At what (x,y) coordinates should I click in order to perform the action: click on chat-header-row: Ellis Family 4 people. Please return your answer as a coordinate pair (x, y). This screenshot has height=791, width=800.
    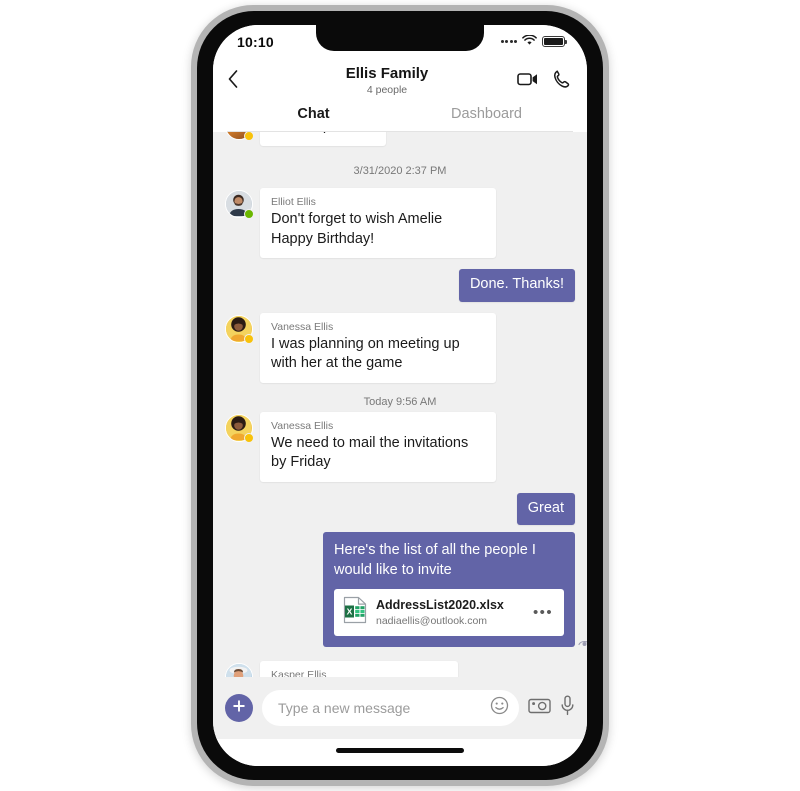
    Looking at the image, I should click on (400, 81).